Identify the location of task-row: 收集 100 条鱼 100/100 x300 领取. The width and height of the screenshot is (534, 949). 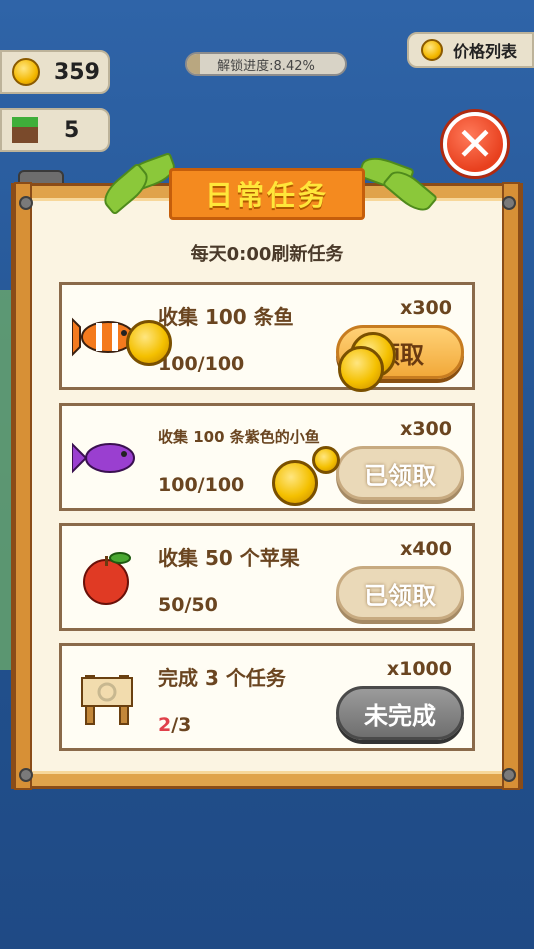
(267, 336).